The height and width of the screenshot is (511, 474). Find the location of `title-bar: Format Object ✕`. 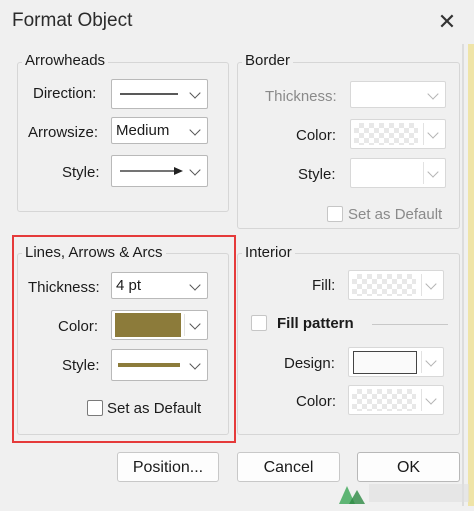

title-bar: Format Object ✕ is located at coordinates (237, 22).